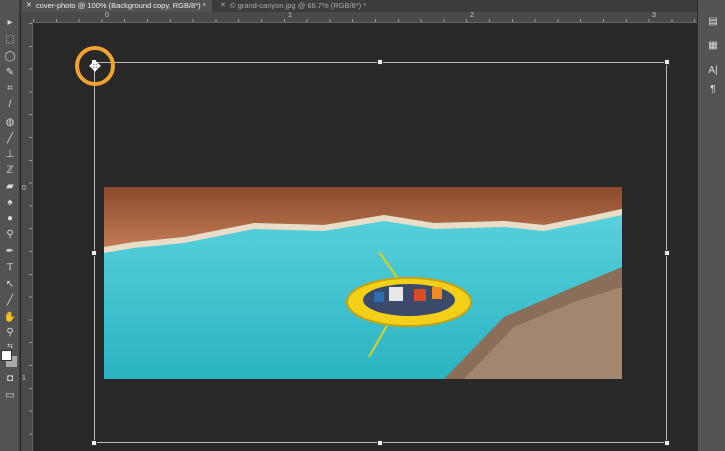 This screenshot has height=451, width=725. I want to click on horizontal-ruler: 0 1 2 3, so click(365, 17).